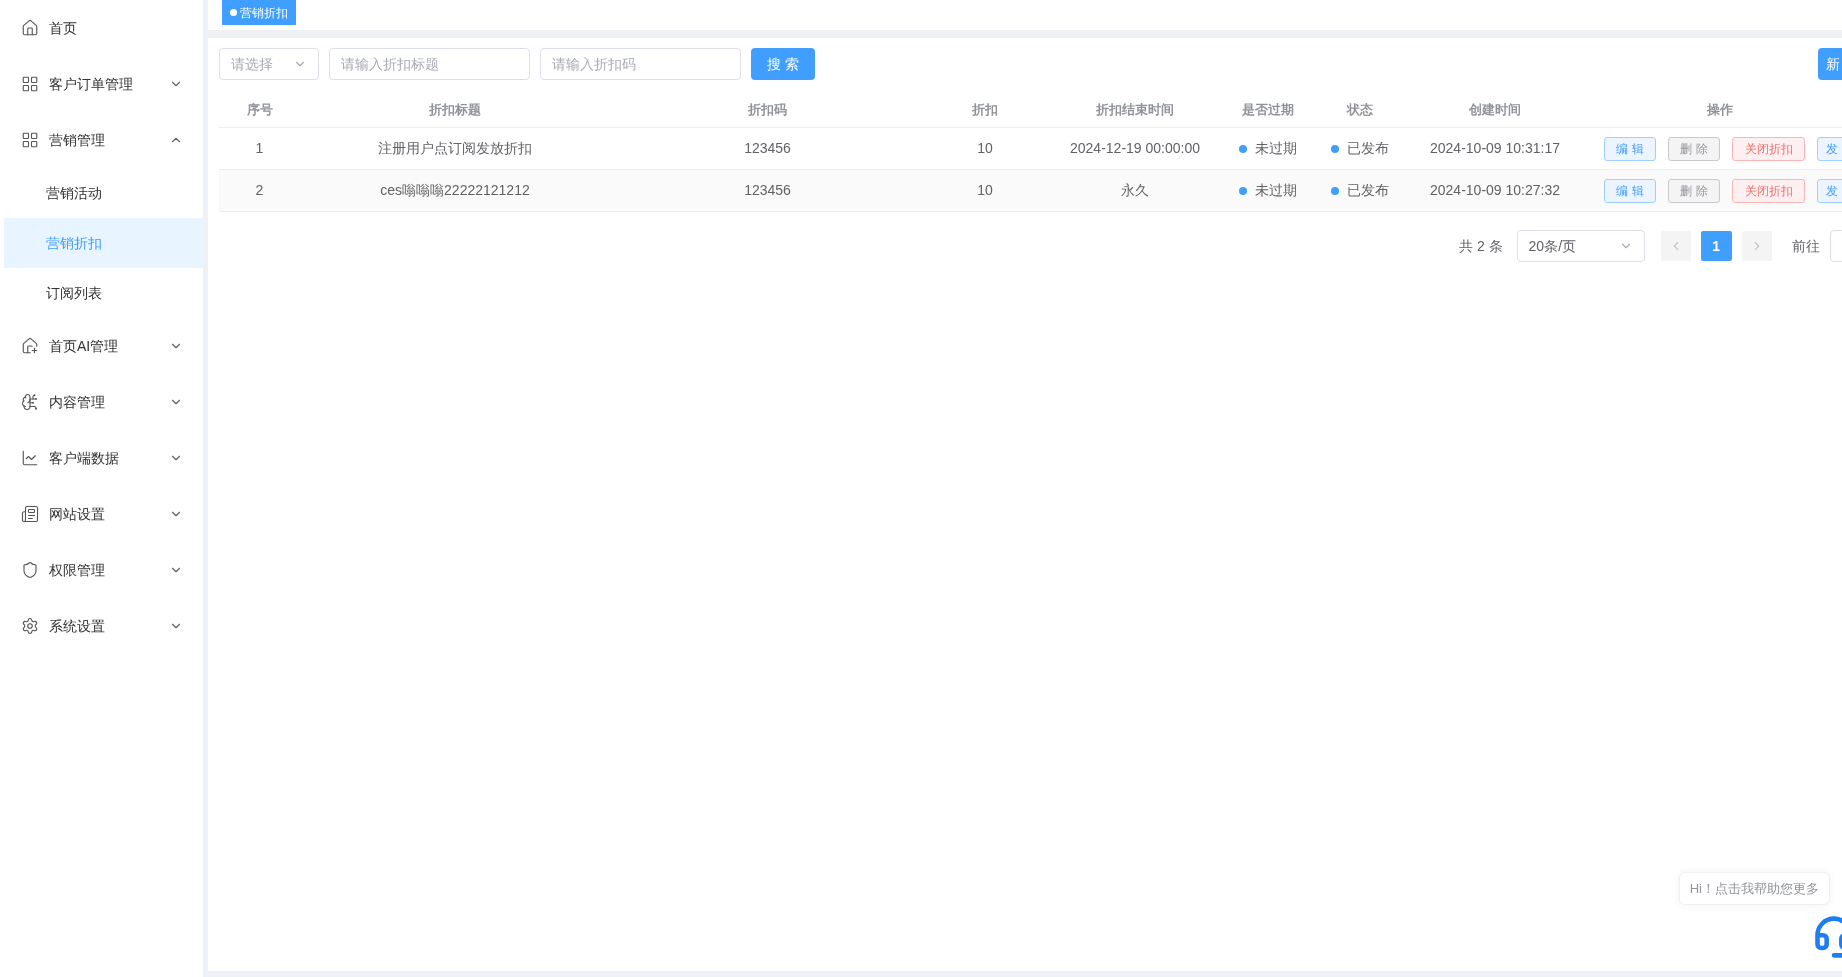 This screenshot has width=1842, height=977. What do you see at coordinates (101, 402) in the screenshot?
I see `sidebar-item: 内容管理` at bounding box center [101, 402].